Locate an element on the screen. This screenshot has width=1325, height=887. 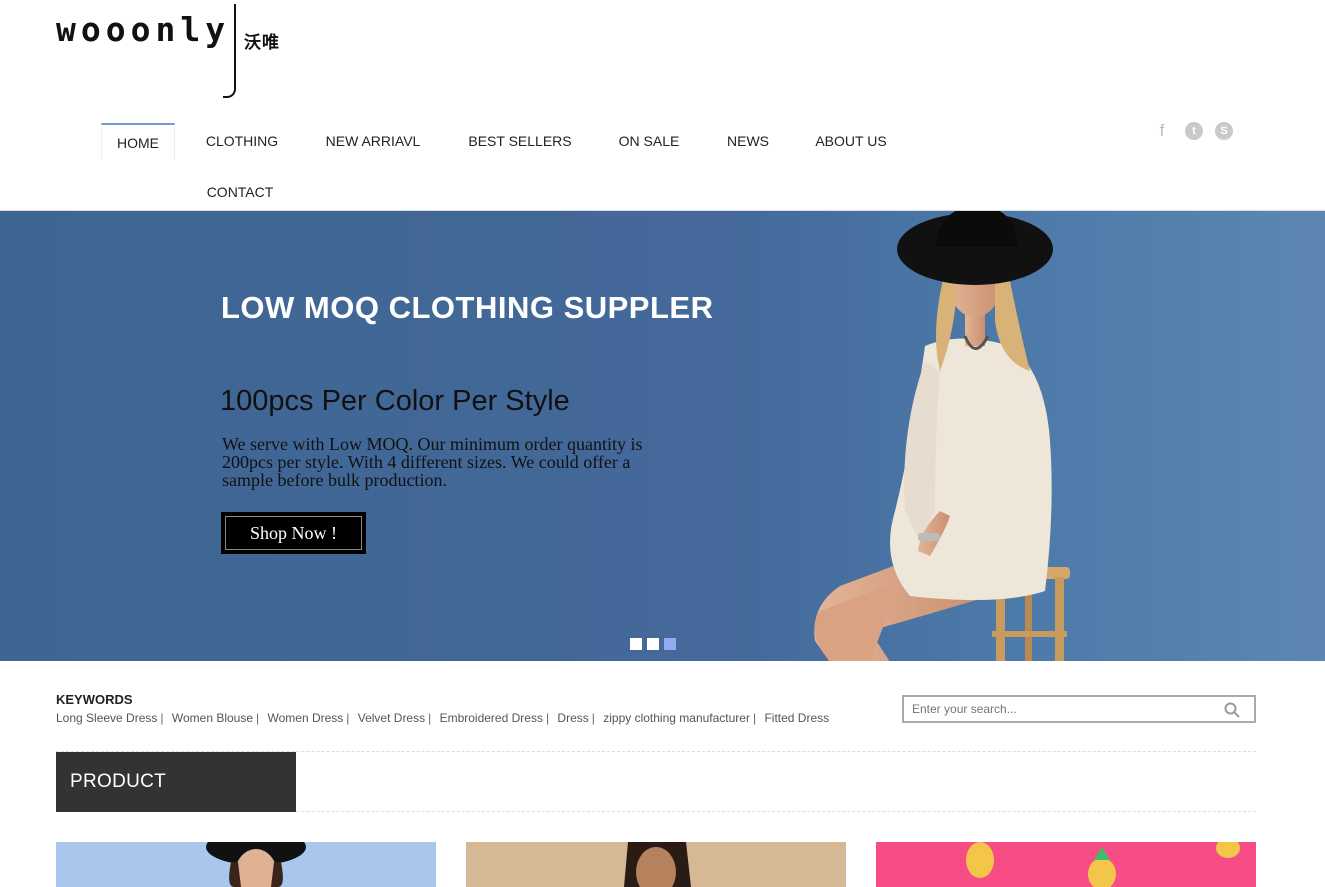
logo-hook-flourish is located at coordinates (229, 51).